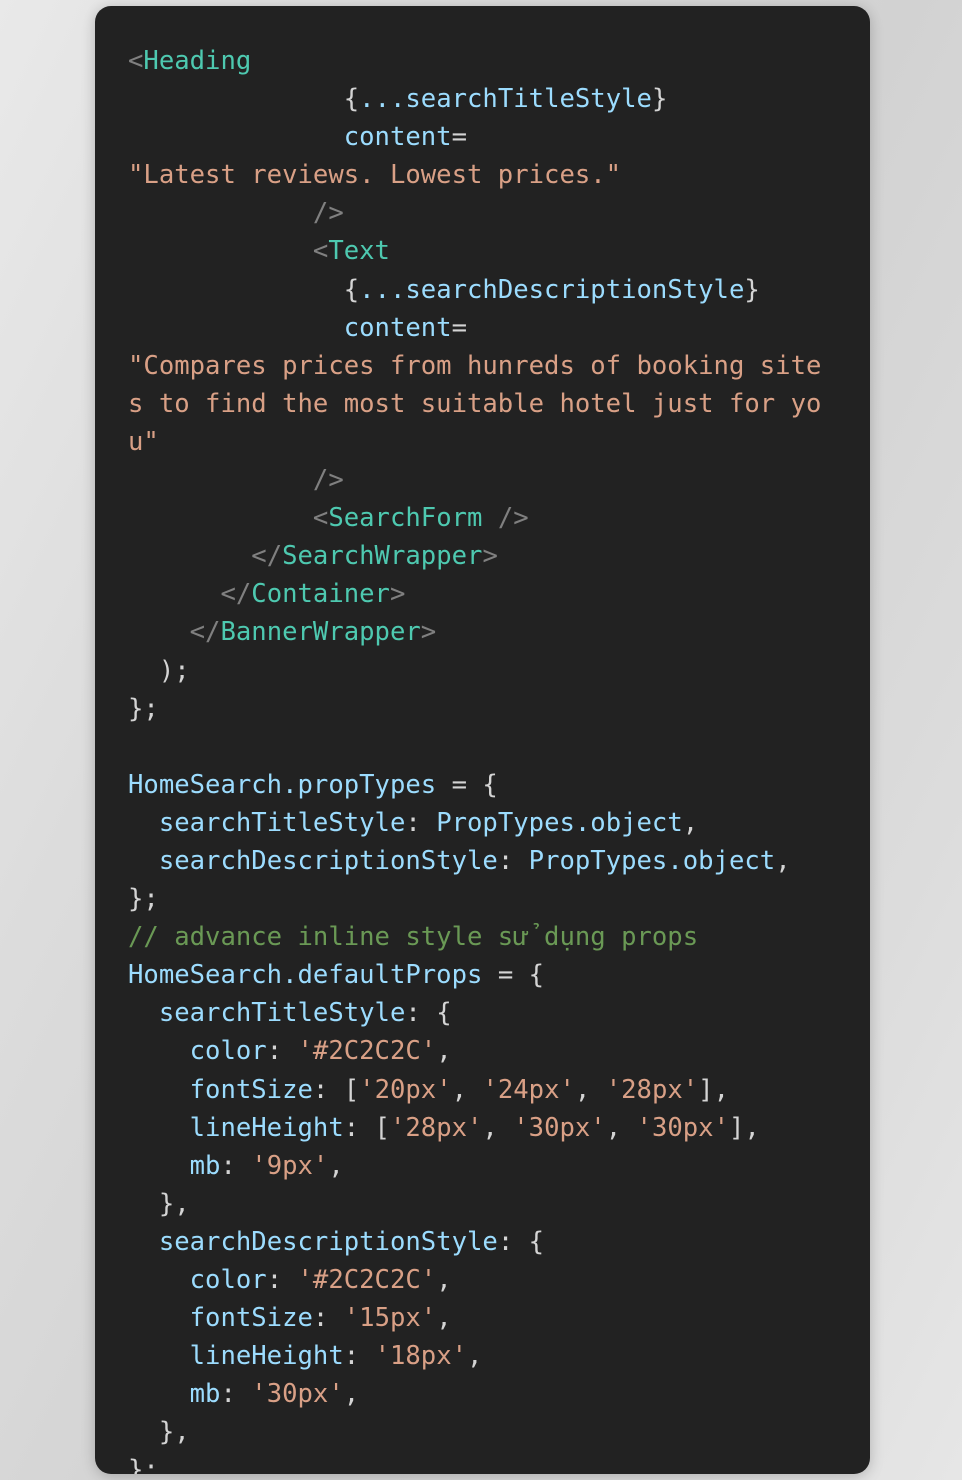 Image resolution: width=962 pixels, height=1480 pixels. Describe the element at coordinates (494, 823) in the screenshot. I see `code-line: searchTitleStyle: PropTypes.object,` at that location.